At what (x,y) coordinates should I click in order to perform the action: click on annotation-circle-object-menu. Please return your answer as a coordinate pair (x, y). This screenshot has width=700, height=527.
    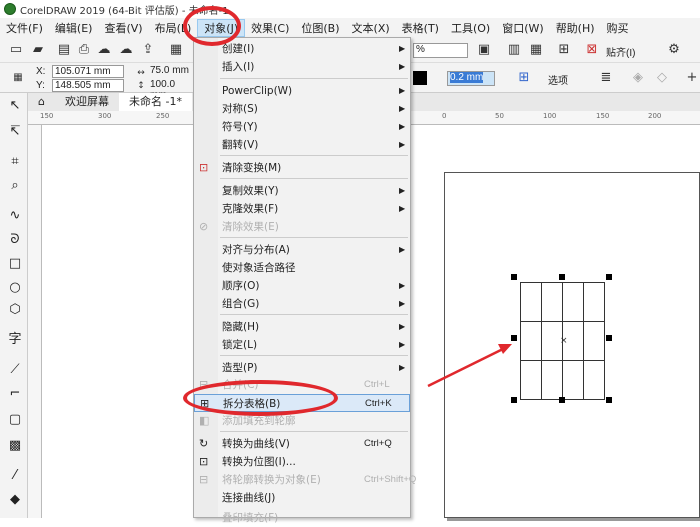
    Looking at the image, I should click on (212, 26).